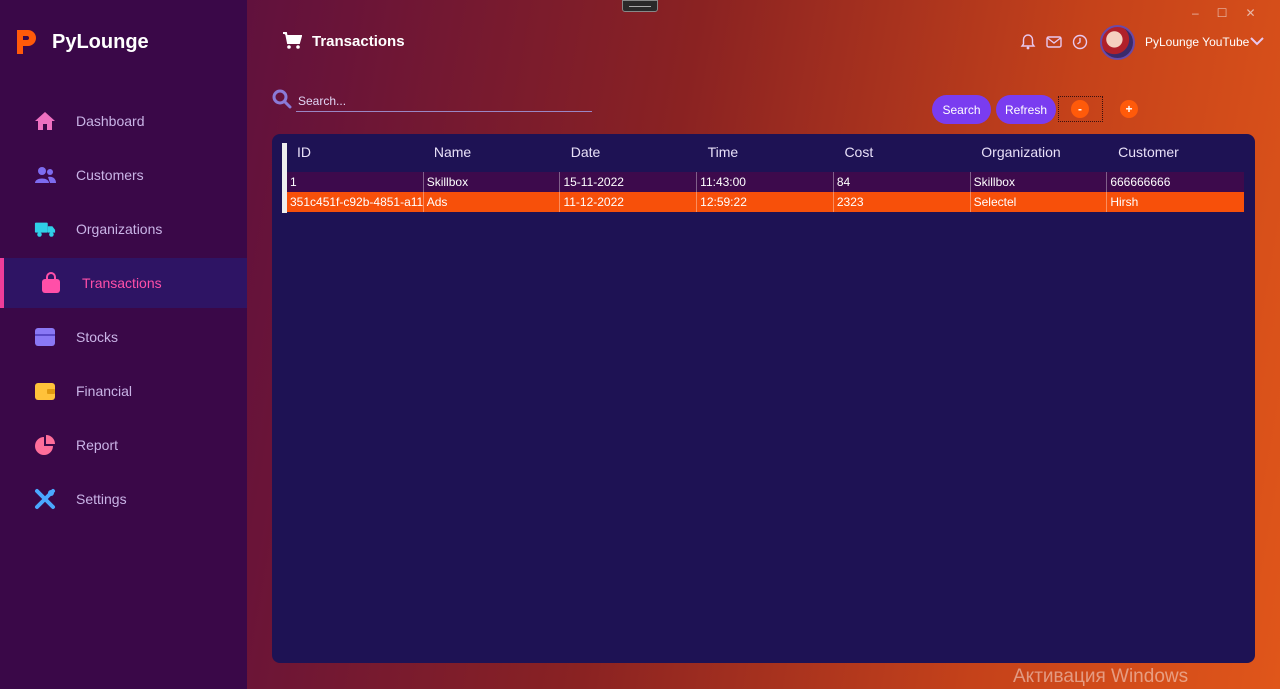  What do you see at coordinates (1028, 42) in the screenshot?
I see `bell-icon` at bounding box center [1028, 42].